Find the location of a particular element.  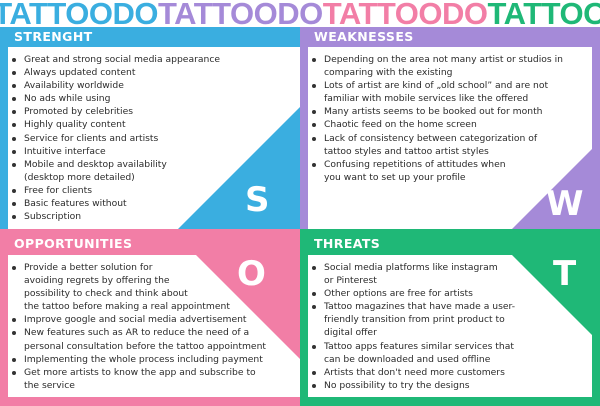

weaknesses-item: Confusing repetitions of attitudes when is located at coordinates (450, 164).